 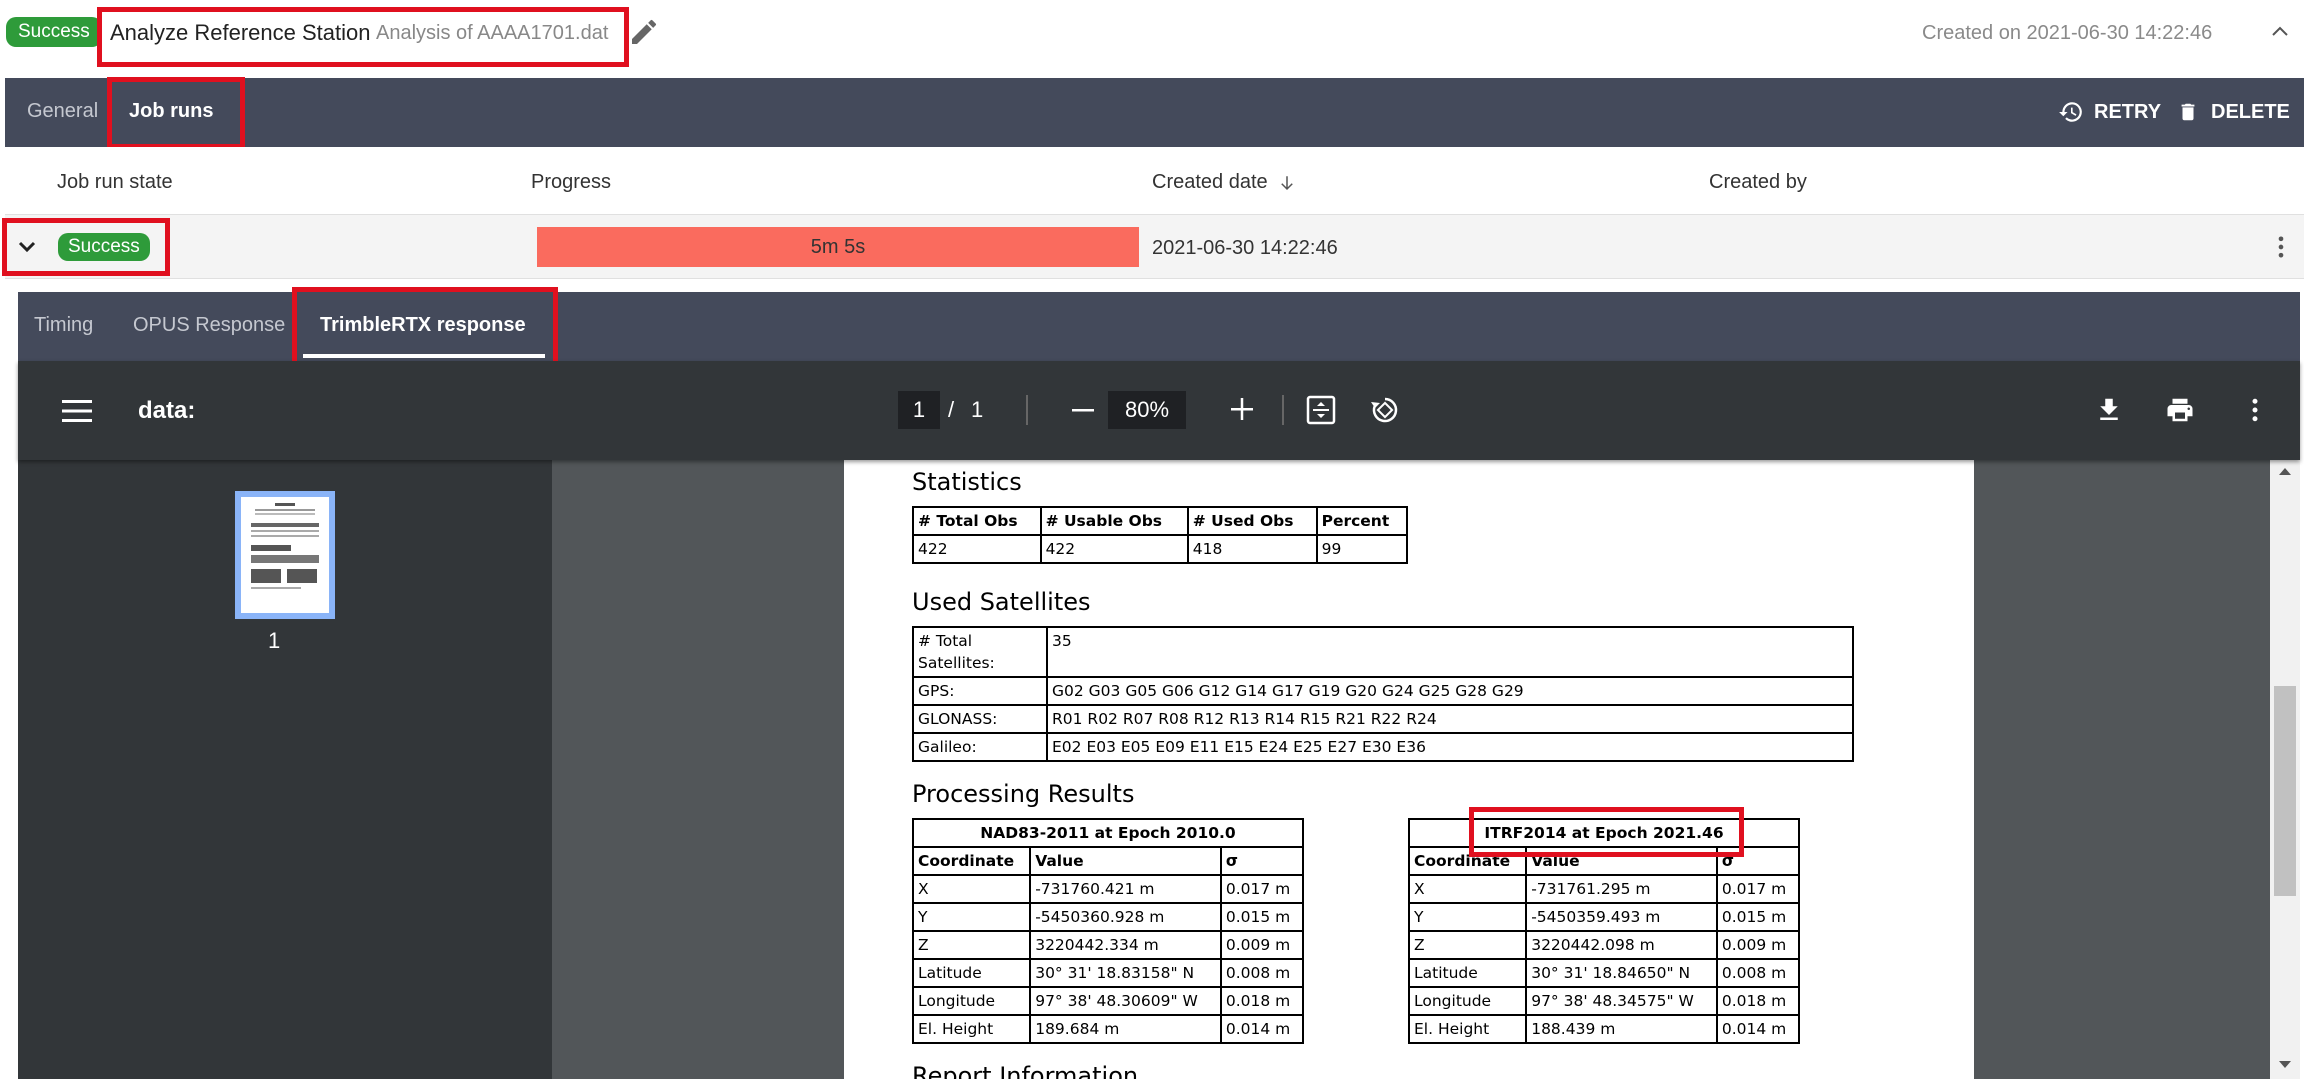 What do you see at coordinates (977, 521) in the screenshot?
I see `stat-header: # Total Obs` at bounding box center [977, 521].